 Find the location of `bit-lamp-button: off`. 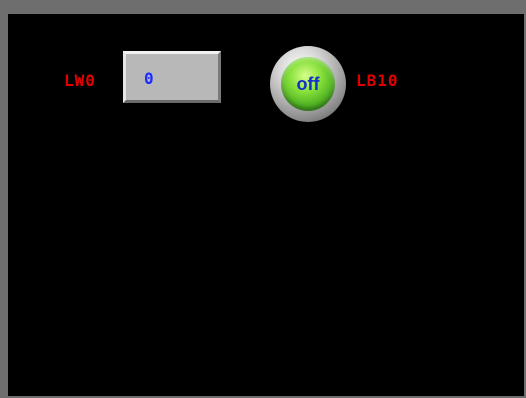

bit-lamp-button: off is located at coordinates (308, 84).